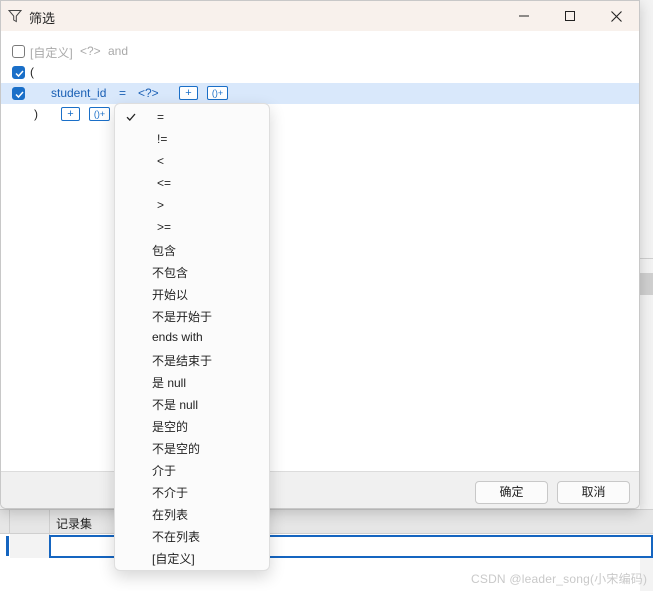 Image resolution: width=653 pixels, height=591 pixels. I want to click on grid-header-rowhead, so click(30, 521).